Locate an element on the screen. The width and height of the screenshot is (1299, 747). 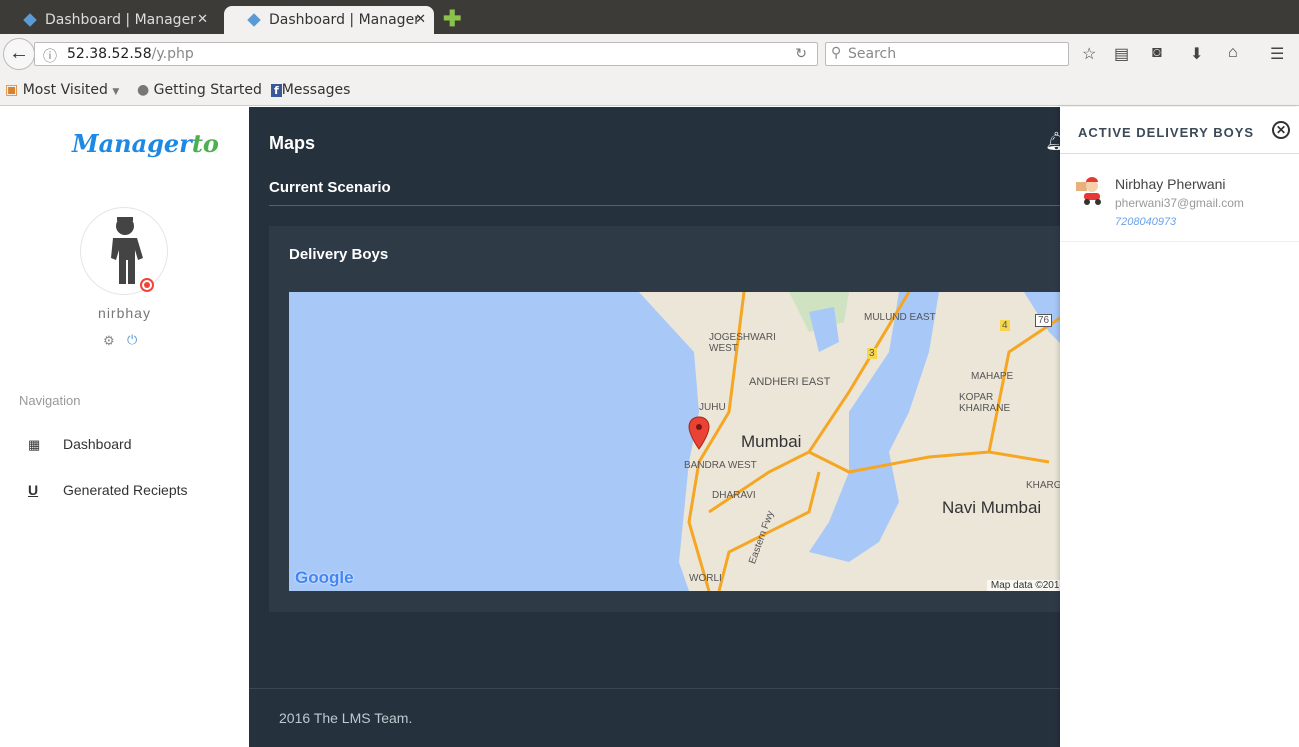
page-title: Maps is located at coordinates (292, 143).